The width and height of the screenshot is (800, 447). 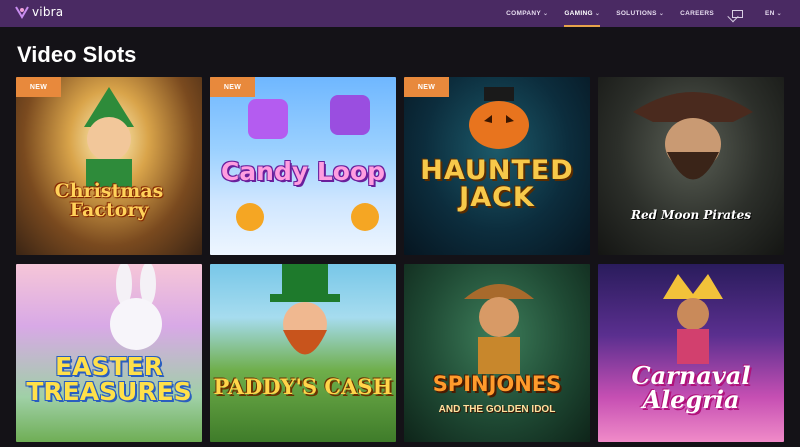 I want to click on game-title: Carnaval Alegria, so click(x=691, y=387).